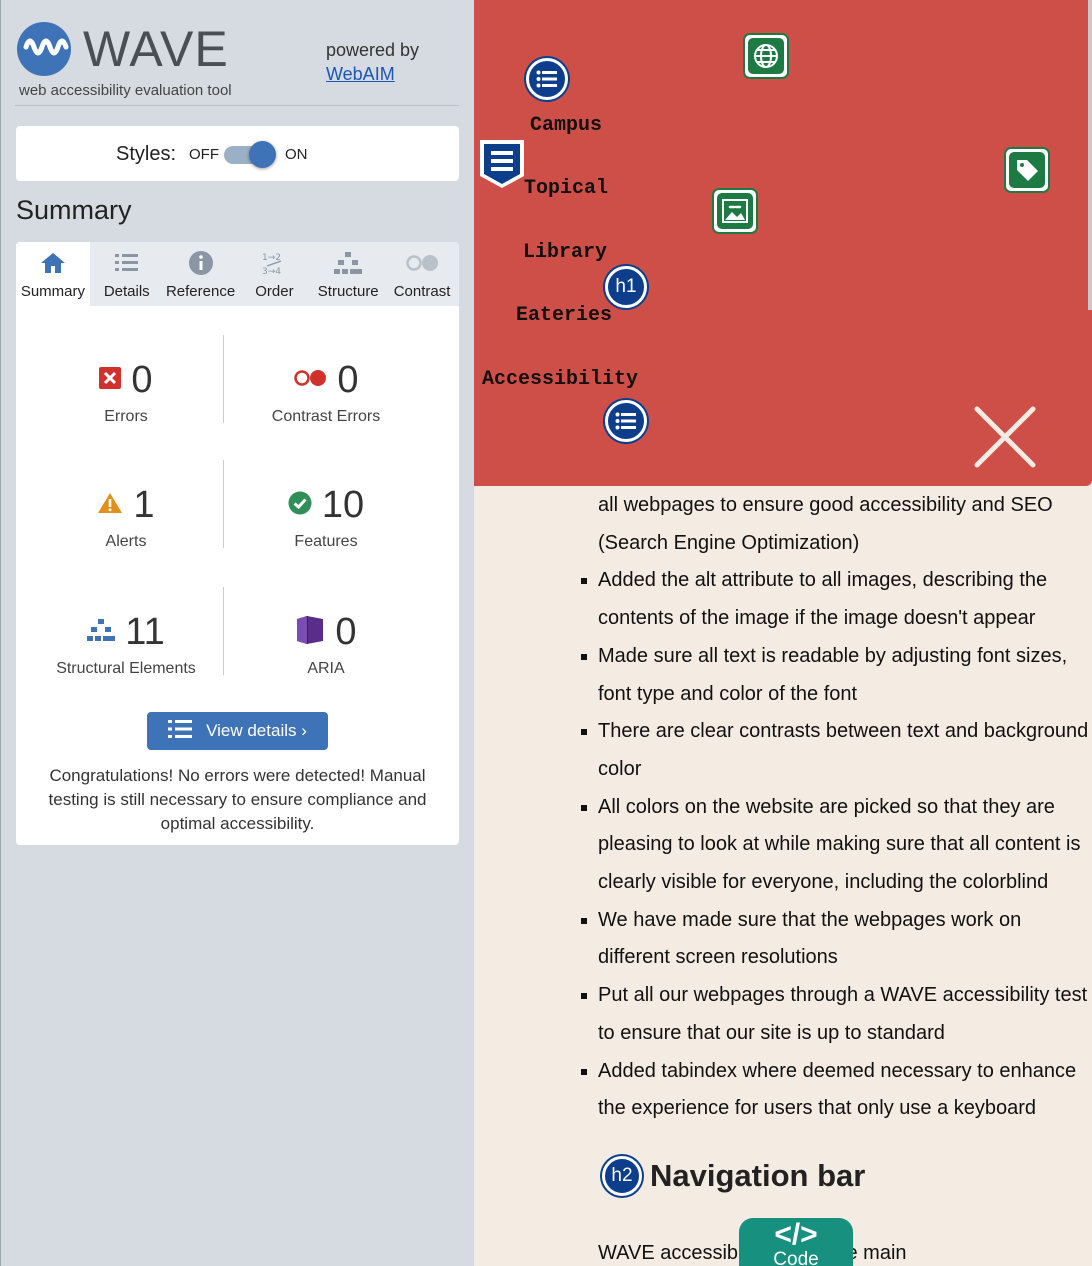 This screenshot has width=1092, height=1266. I want to click on tab-reference: Reference, so click(201, 274).